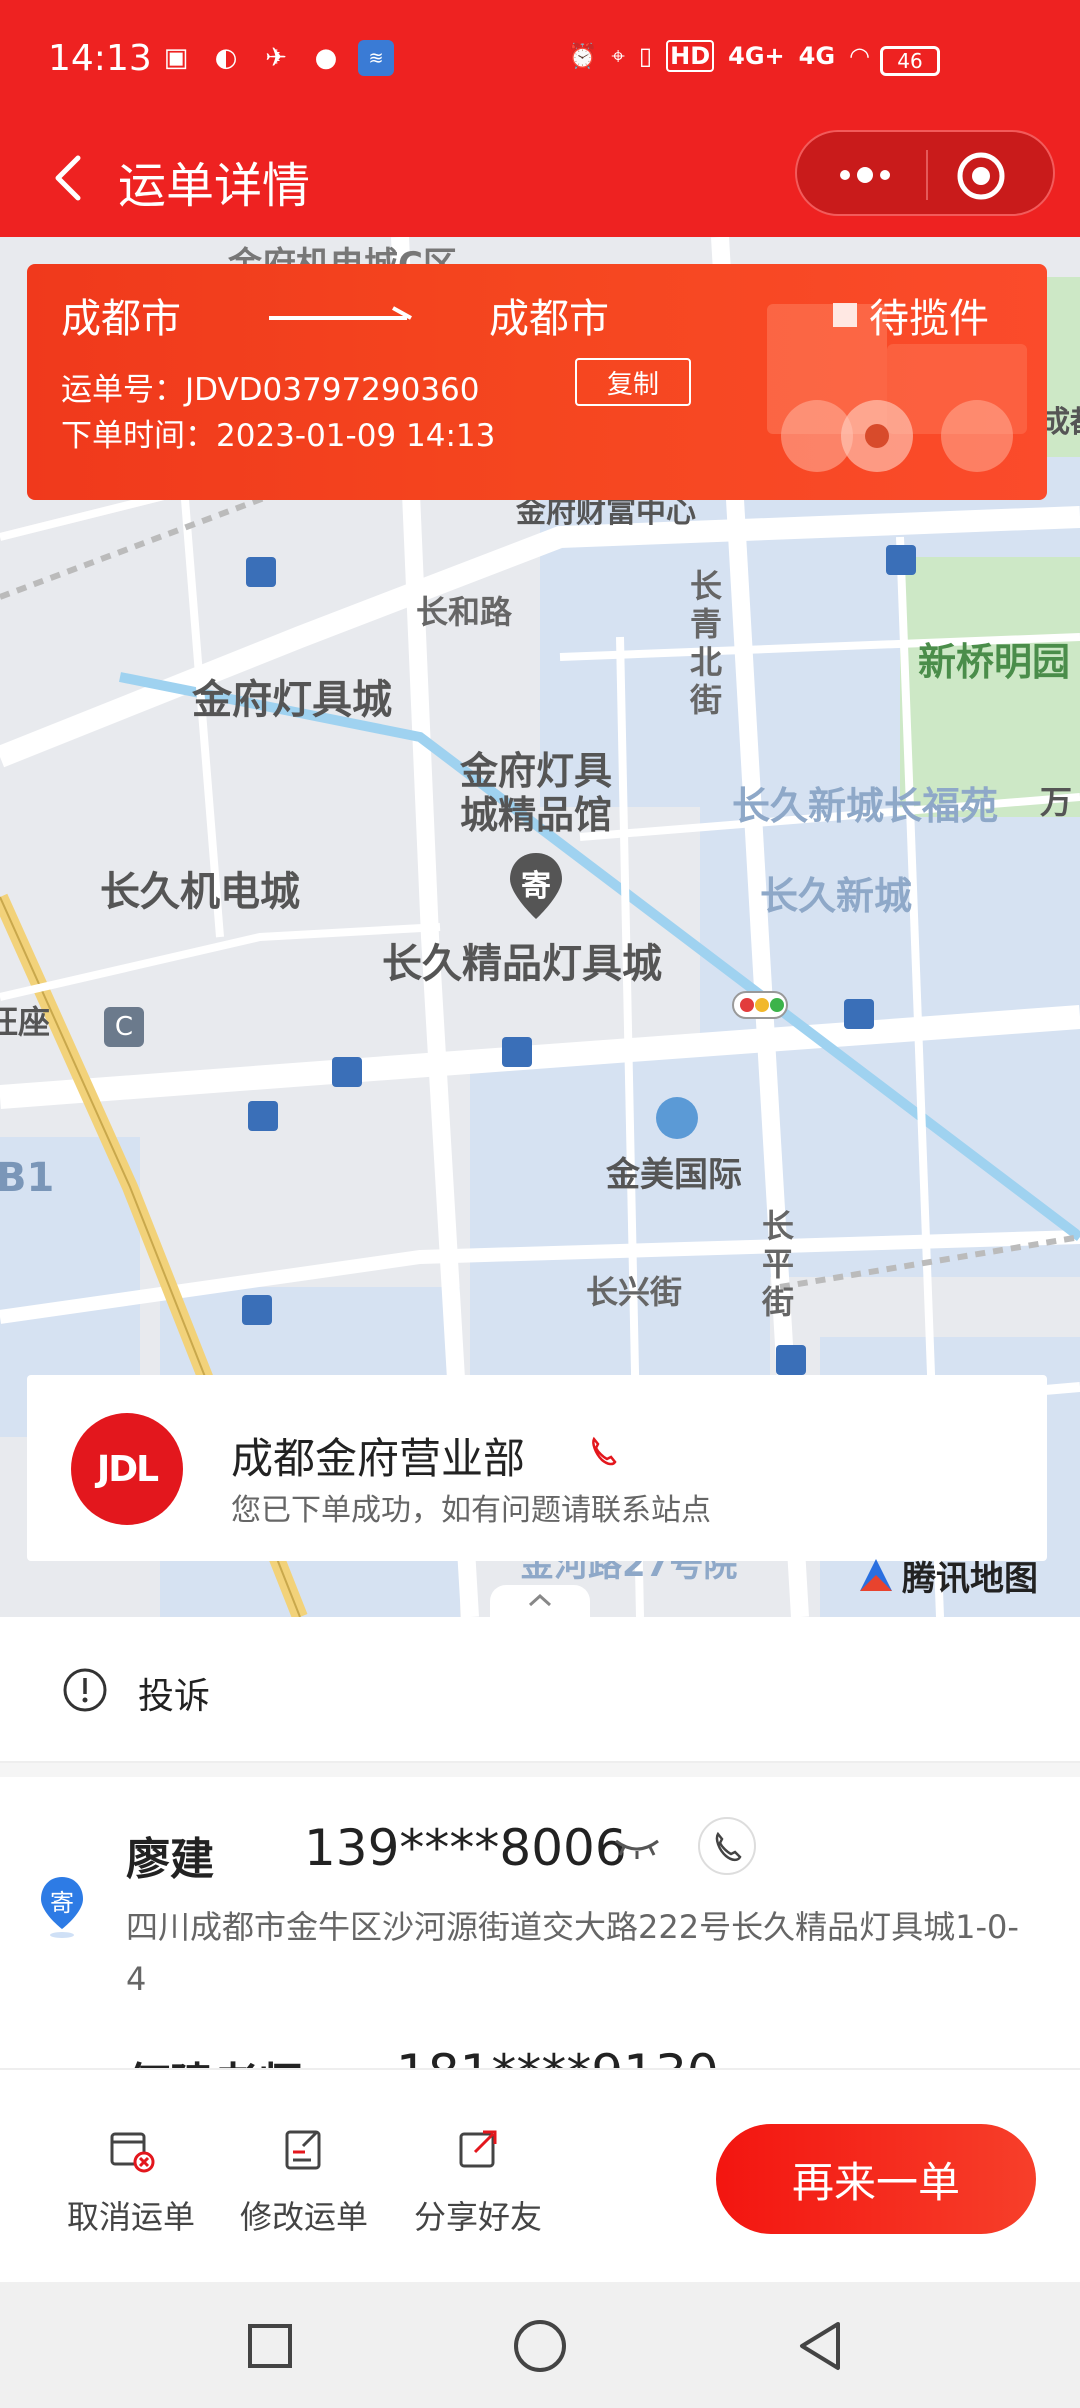 The width and height of the screenshot is (1080, 2408). I want to click on hd-badge: HD, so click(690, 56).